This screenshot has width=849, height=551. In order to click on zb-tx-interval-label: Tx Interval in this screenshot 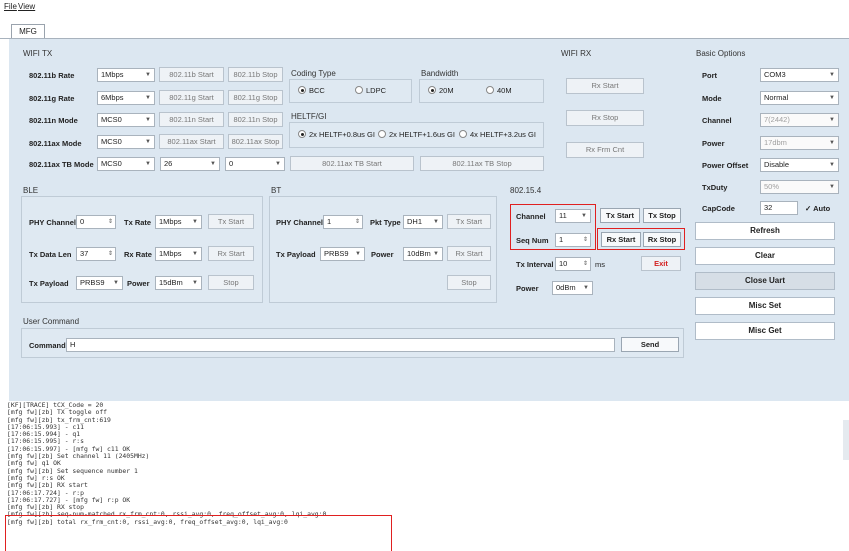, I will do `click(535, 264)`.